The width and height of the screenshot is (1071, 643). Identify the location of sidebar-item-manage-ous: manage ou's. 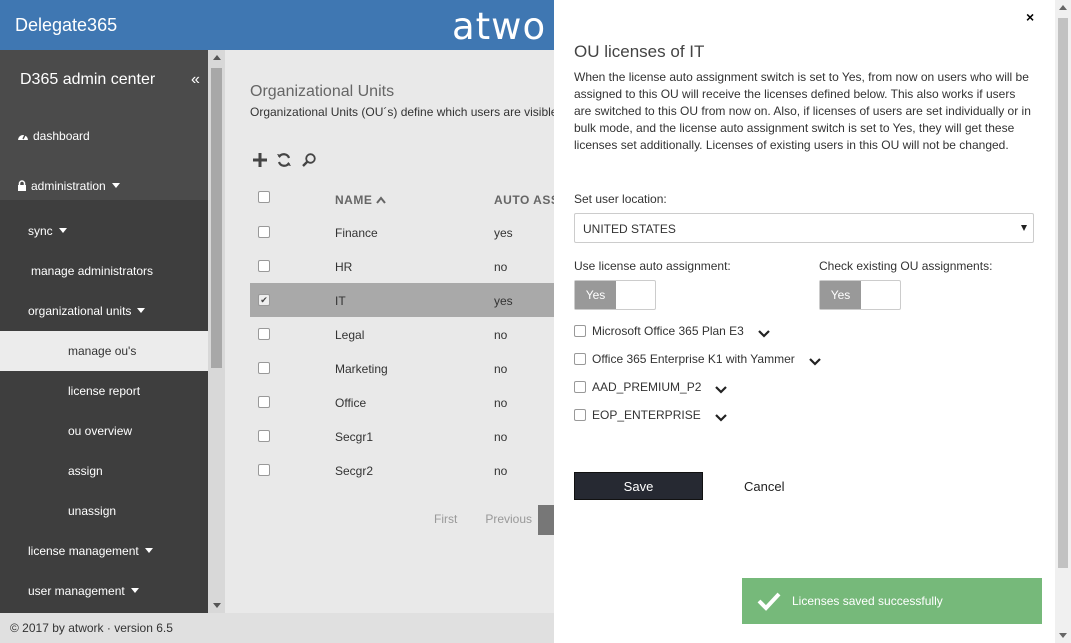
(102, 351).